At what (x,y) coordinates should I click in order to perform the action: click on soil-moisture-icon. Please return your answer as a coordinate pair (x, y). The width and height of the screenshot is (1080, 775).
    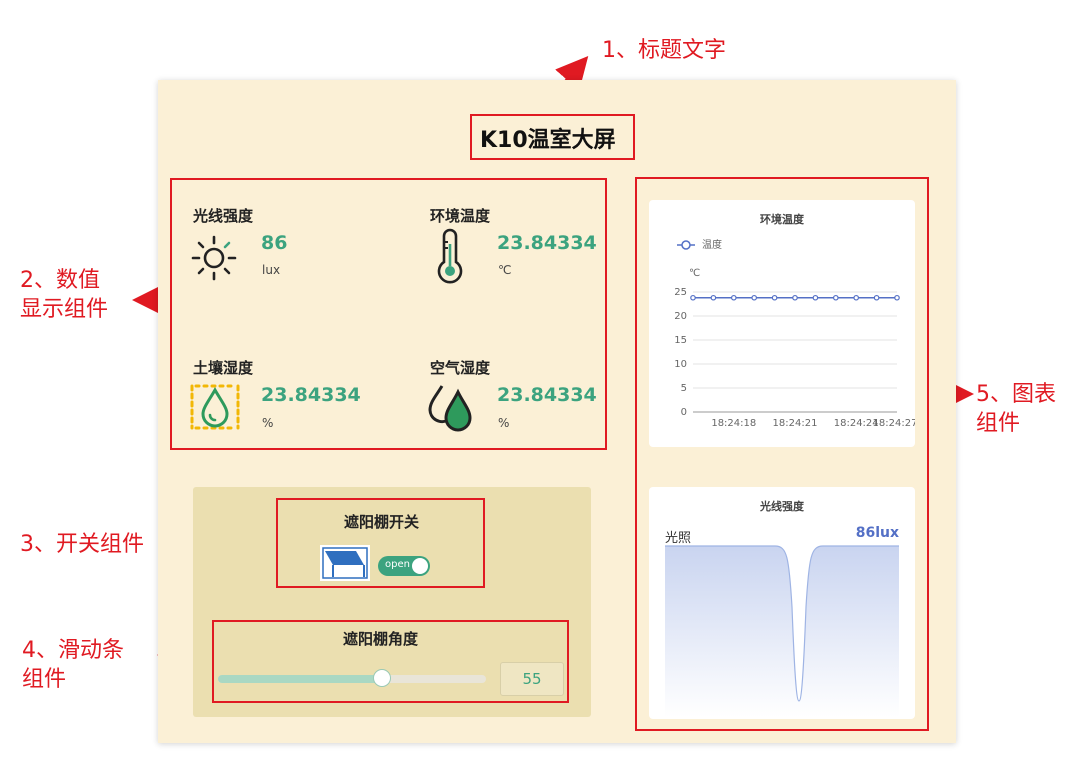
    Looking at the image, I should click on (215, 407).